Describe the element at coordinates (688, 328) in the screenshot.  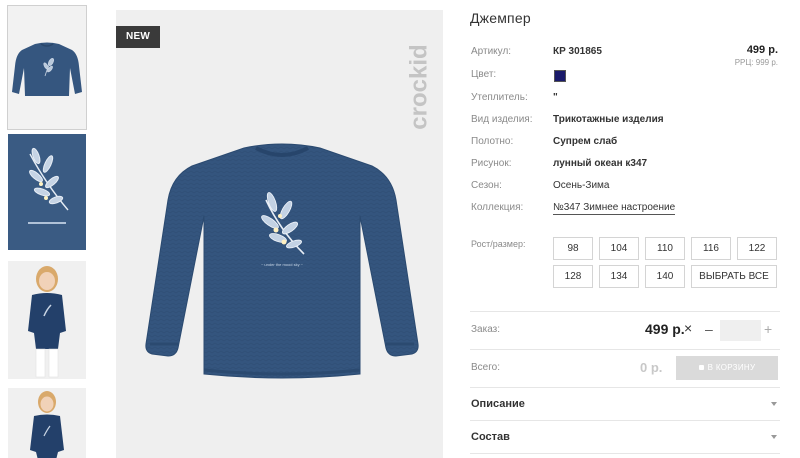
I see `multiply-sign: ×` at that location.